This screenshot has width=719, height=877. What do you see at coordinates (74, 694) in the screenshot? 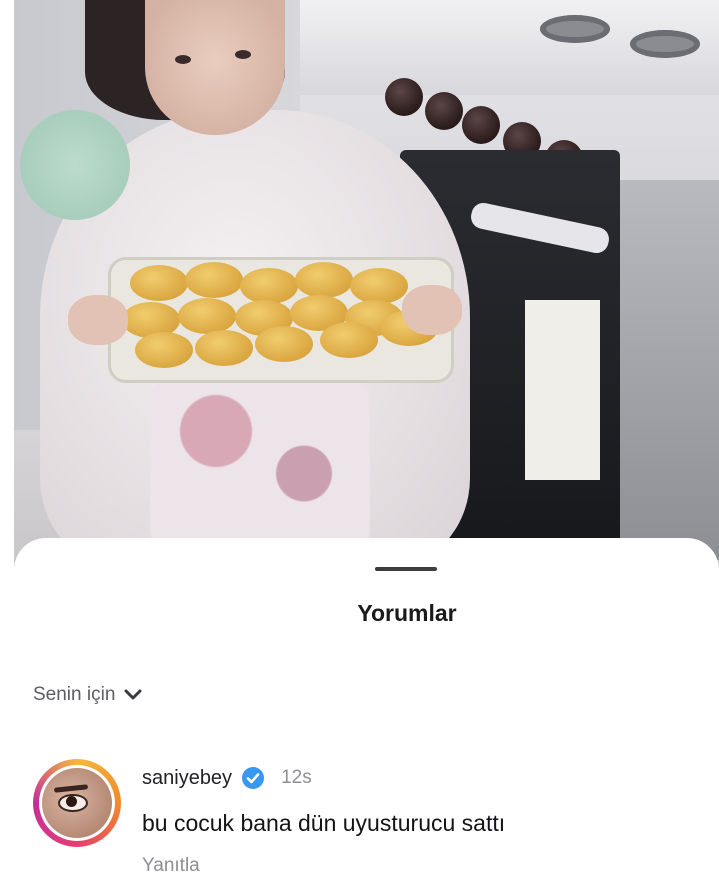
I see `comment-filter-label: Senin için` at bounding box center [74, 694].